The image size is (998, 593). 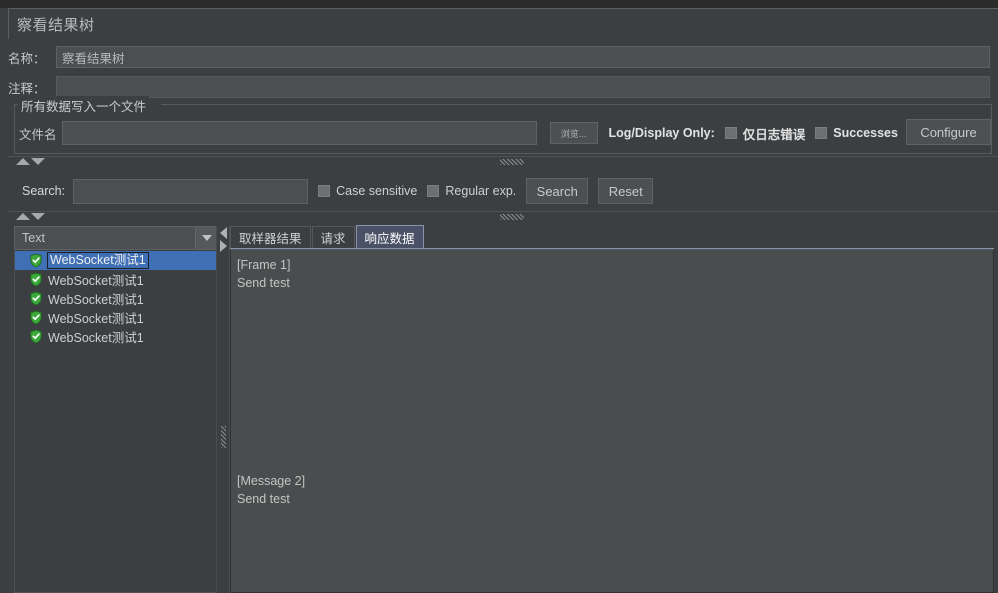 What do you see at coordinates (223, 437) in the screenshot?
I see `splitter-vertical-grip` at bounding box center [223, 437].